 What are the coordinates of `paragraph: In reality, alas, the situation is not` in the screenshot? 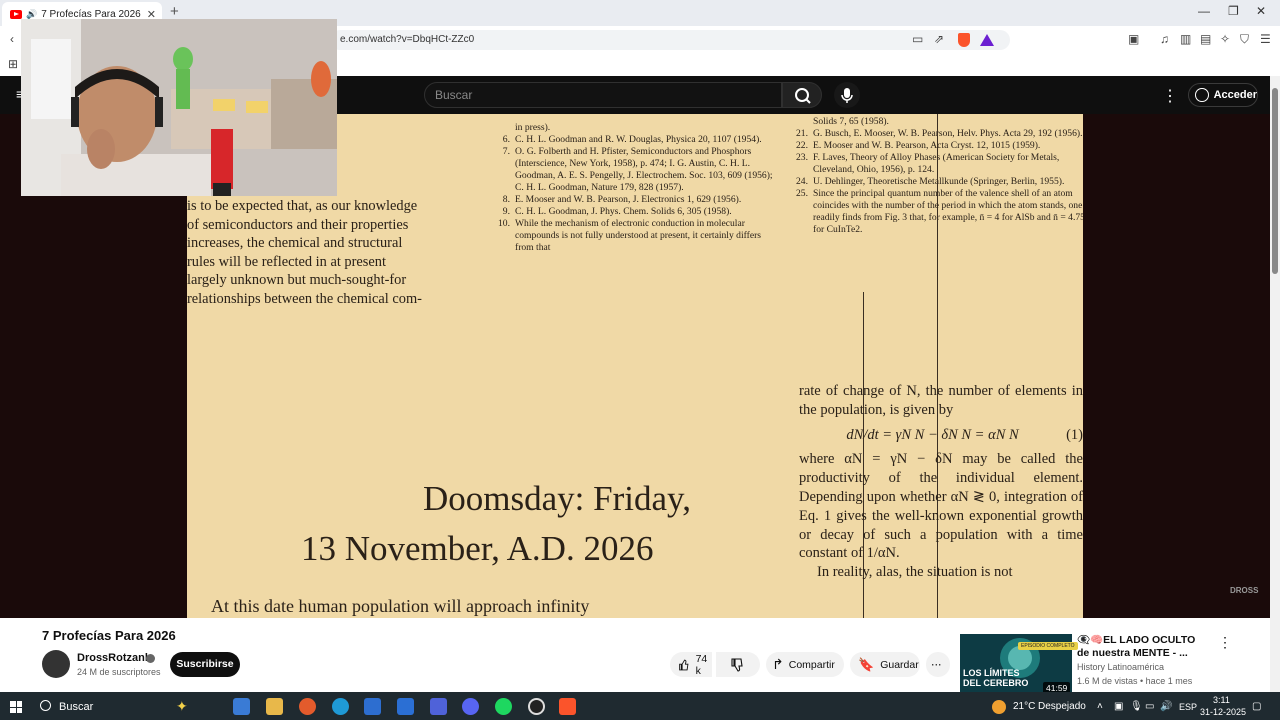 It's located at (915, 572).